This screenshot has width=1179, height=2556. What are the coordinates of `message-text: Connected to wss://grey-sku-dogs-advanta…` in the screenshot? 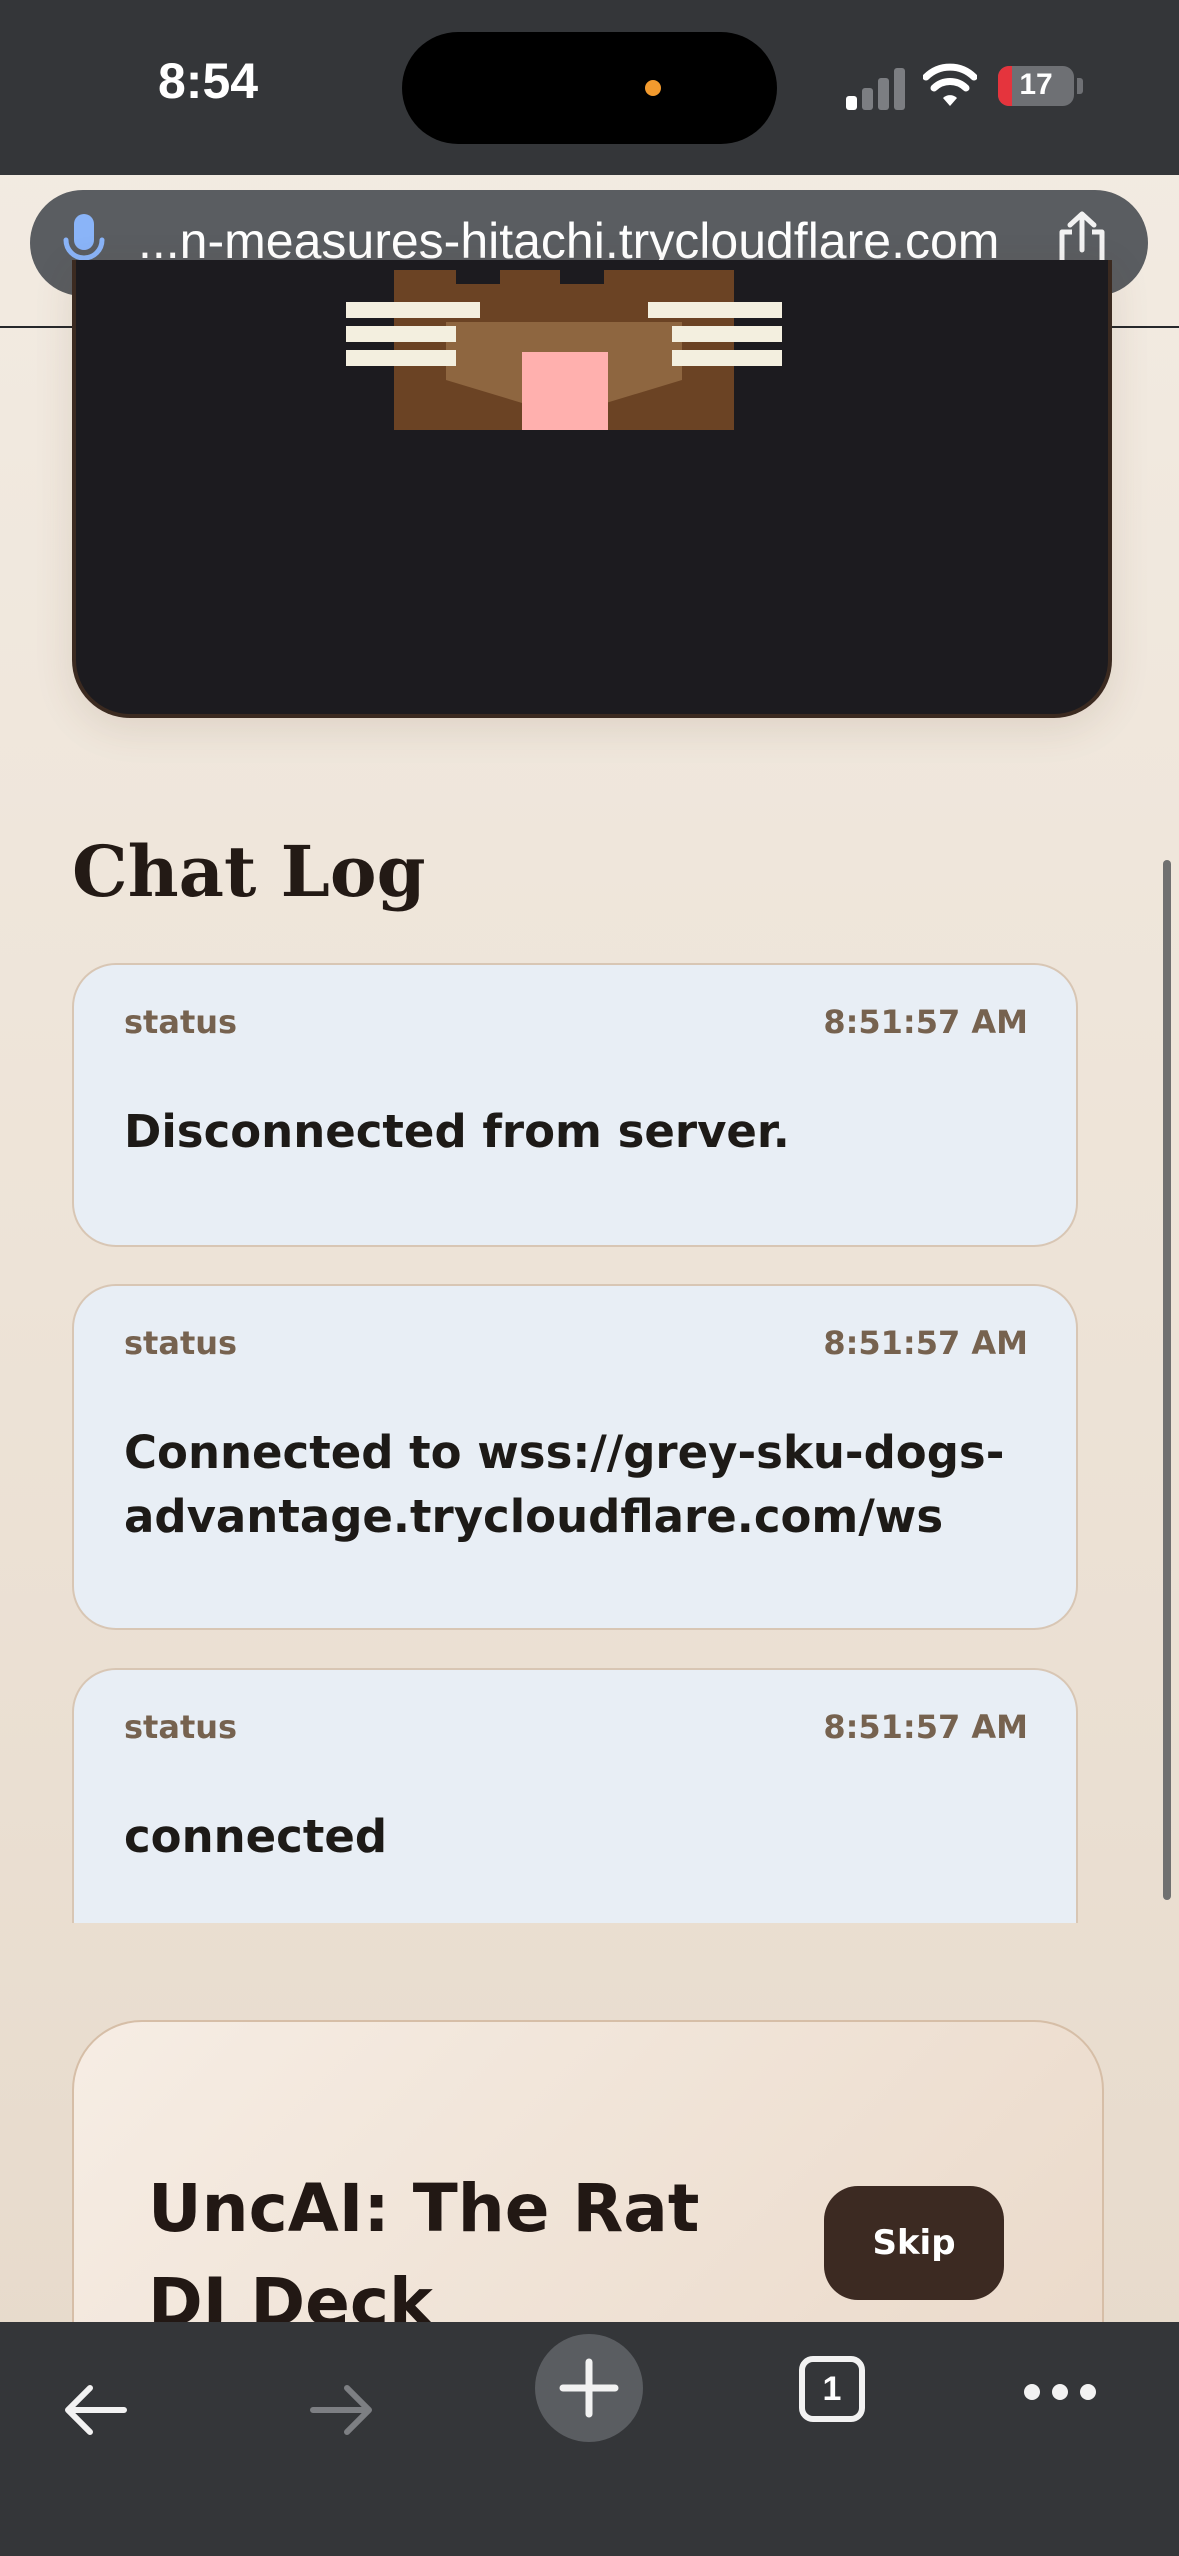 It's located at (564, 1484).